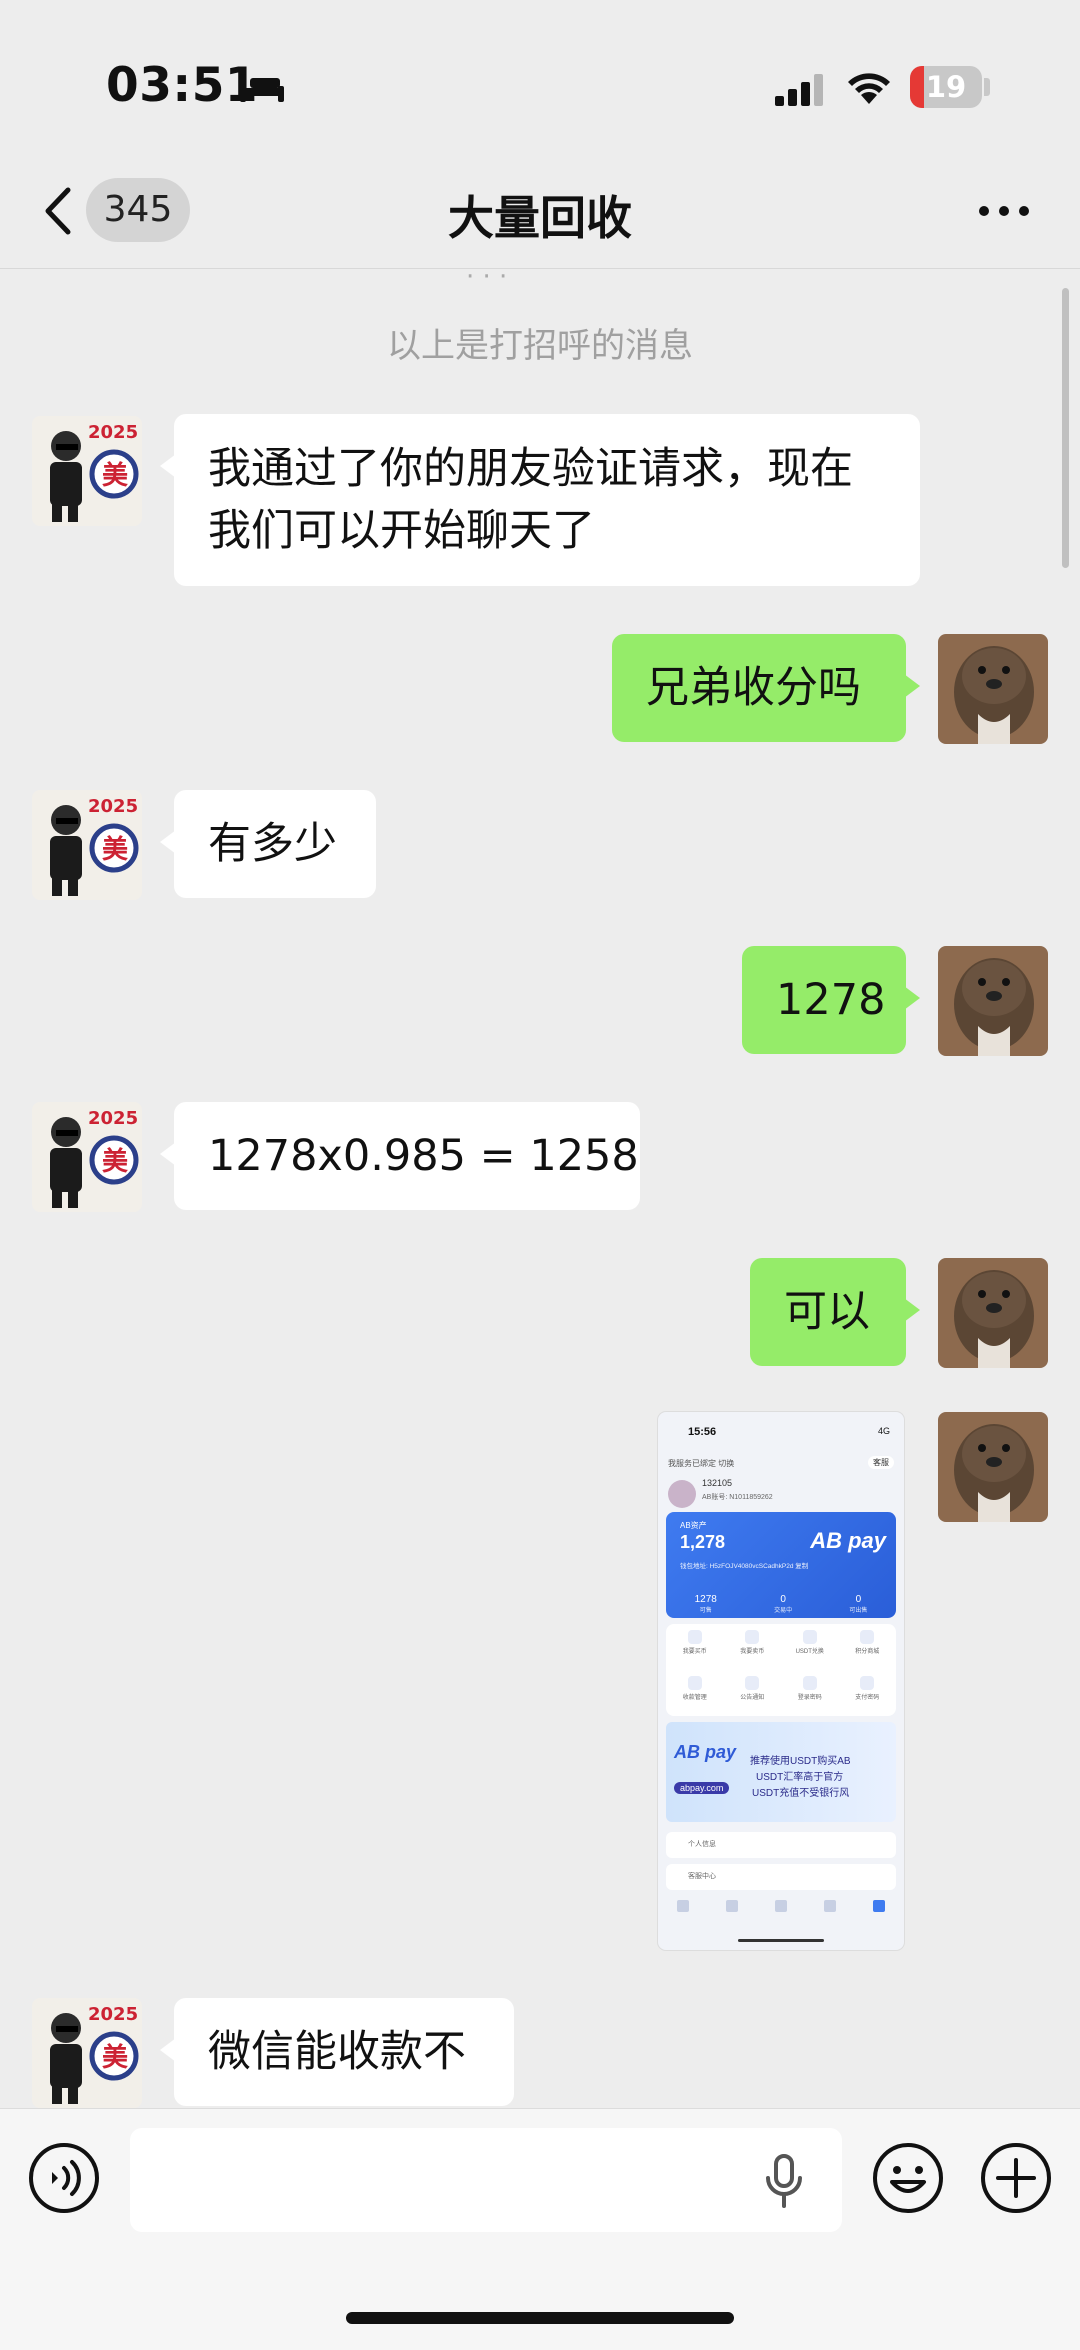 Image resolution: width=1080 pixels, height=2350 pixels. Describe the element at coordinates (272, 844) in the screenshot. I see `message-text: 有多少` at that location.